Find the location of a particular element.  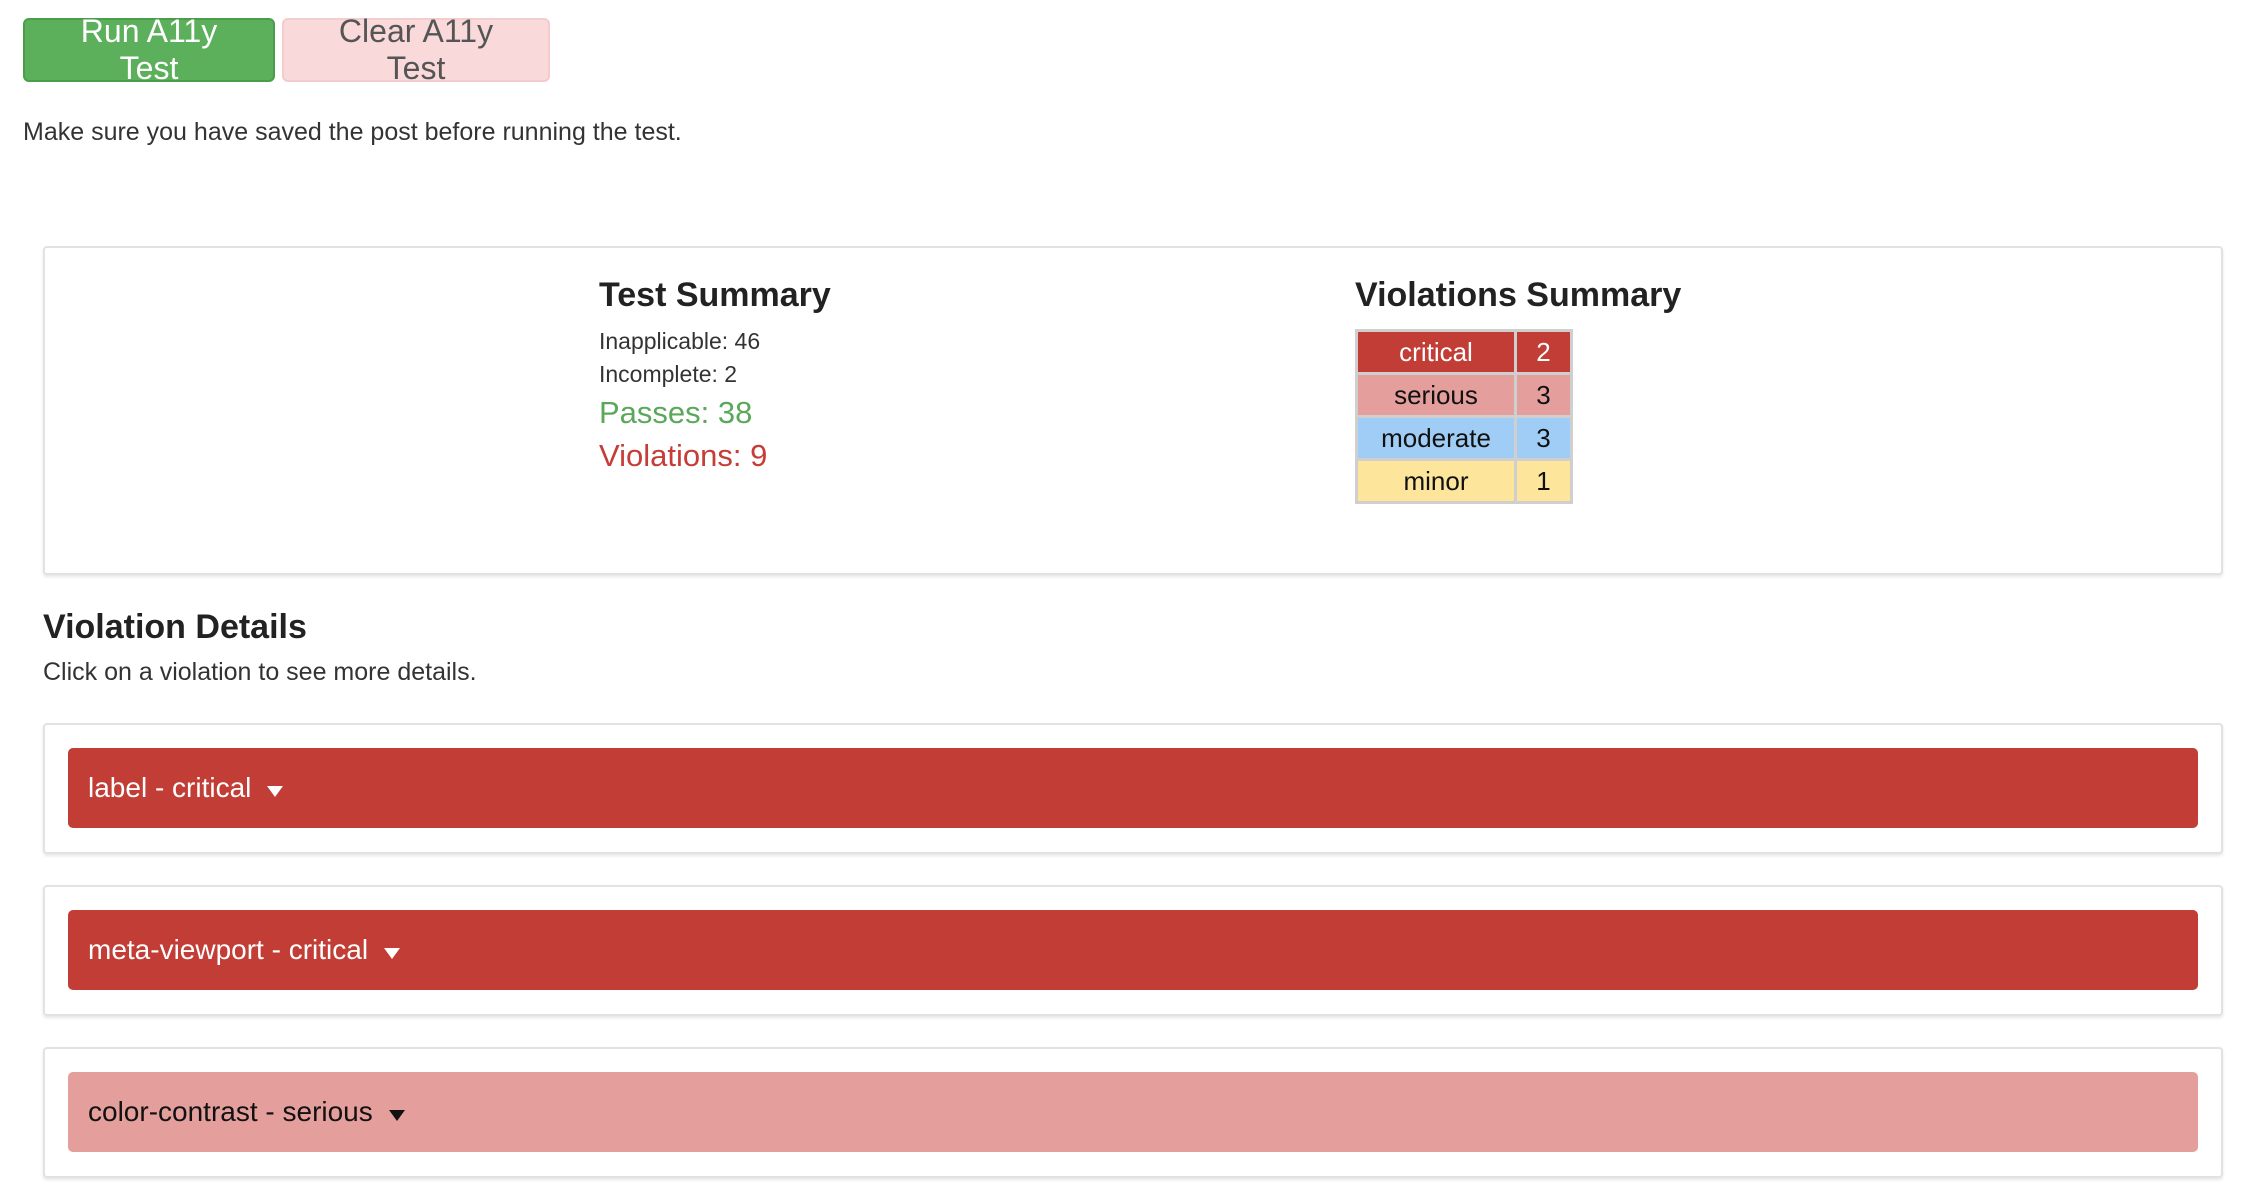

violation-title: color-contrast - serious is located at coordinates (230, 1111).